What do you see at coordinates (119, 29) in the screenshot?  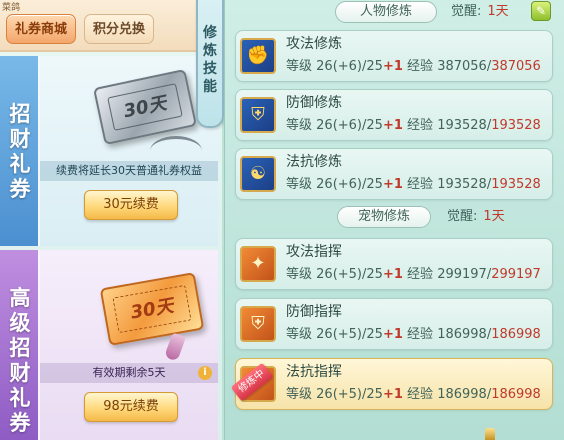 I see `tab-points-exchange: 积分兑换` at bounding box center [119, 29].